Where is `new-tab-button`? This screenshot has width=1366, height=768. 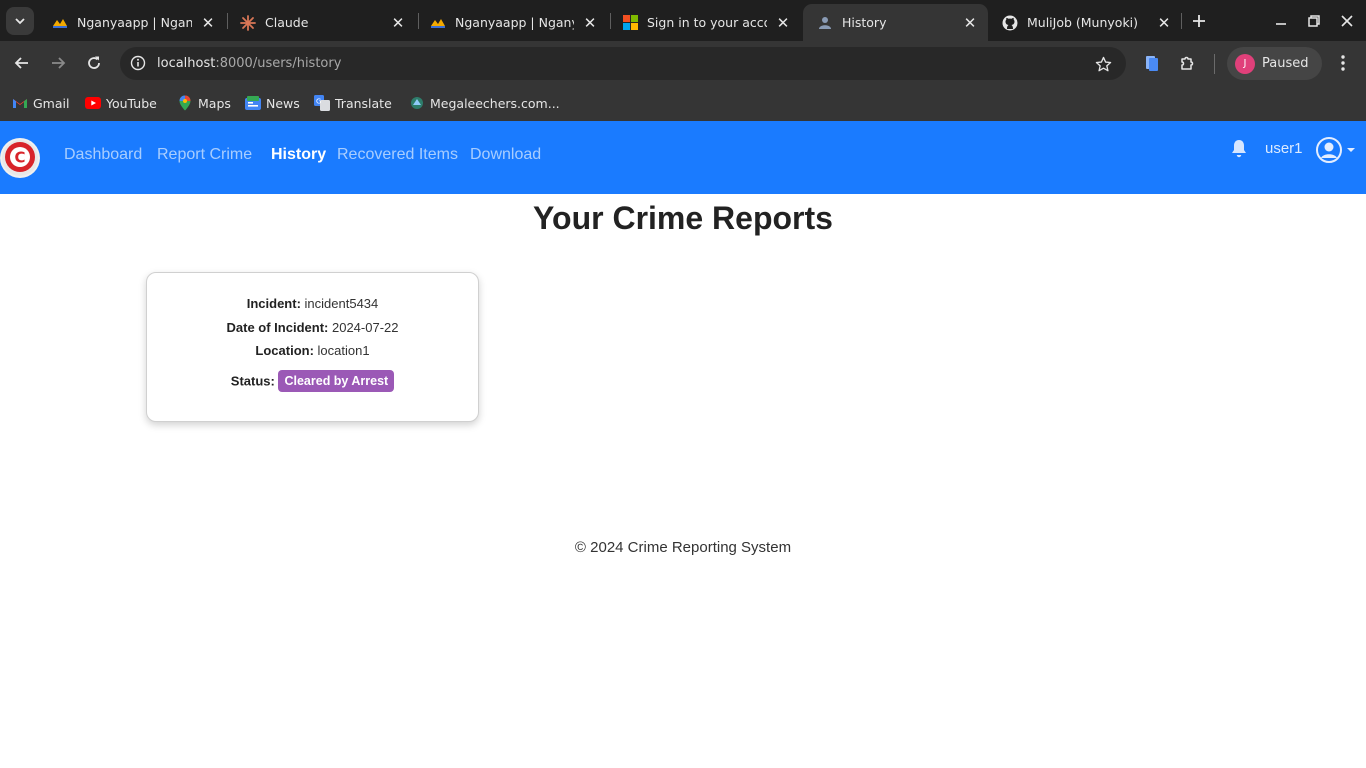
new-tab-button is located at coordinates (1199, 21).